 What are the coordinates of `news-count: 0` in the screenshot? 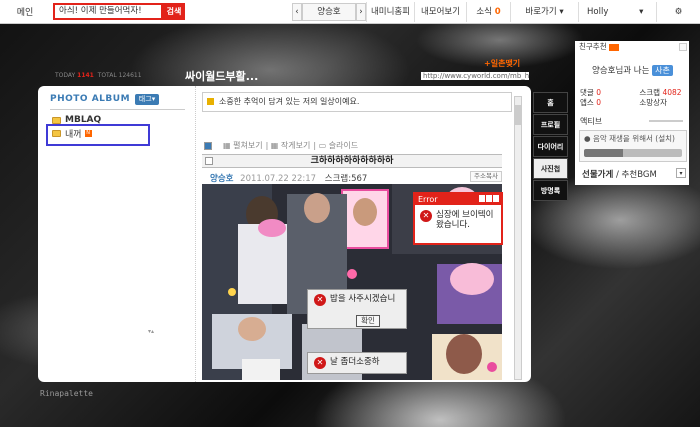 It's located at (497, 12).